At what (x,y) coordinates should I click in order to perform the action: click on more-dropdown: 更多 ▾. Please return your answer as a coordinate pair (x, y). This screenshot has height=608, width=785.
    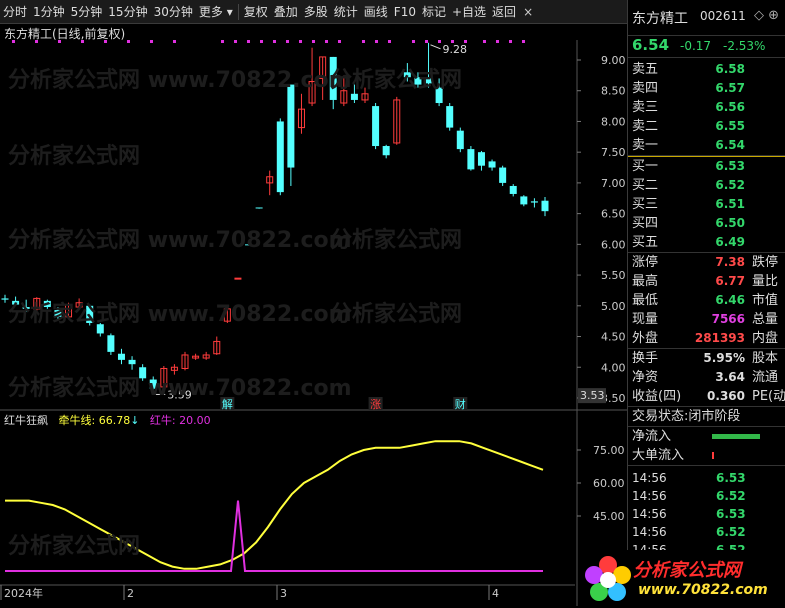
    Looking at the image, I should click on (216, 12).